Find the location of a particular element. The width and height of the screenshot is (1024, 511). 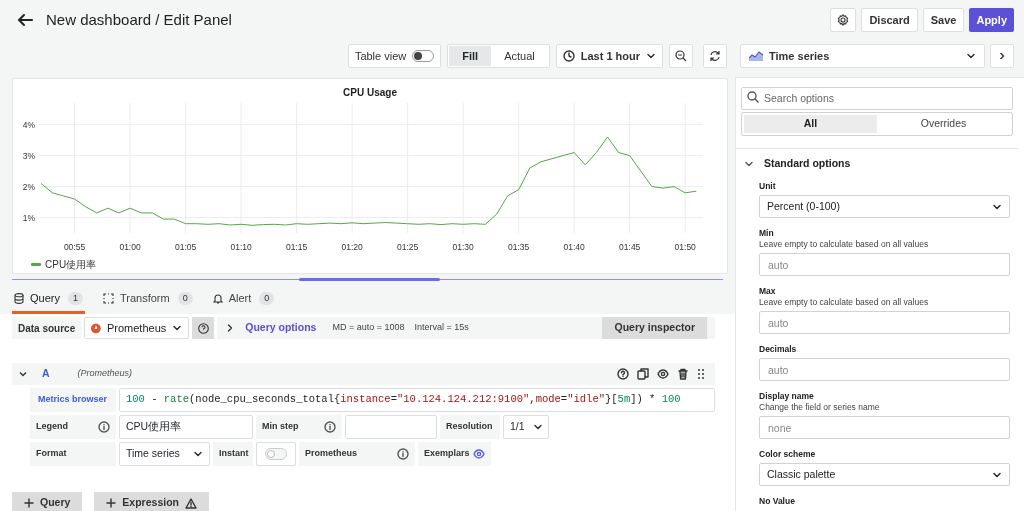

visualization-picker: Time series is located at coordinates (862, 56).